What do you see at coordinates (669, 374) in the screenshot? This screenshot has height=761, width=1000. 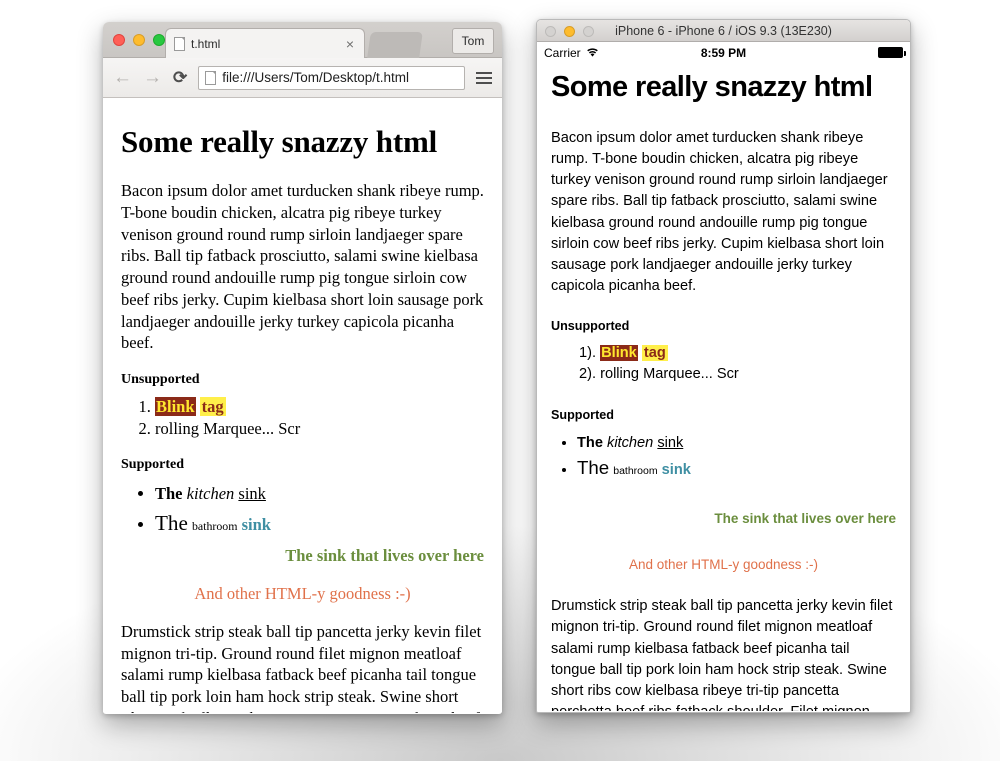 I see `list-item-text: rolling Marquee... Scr` at bounding box center [669, 374].